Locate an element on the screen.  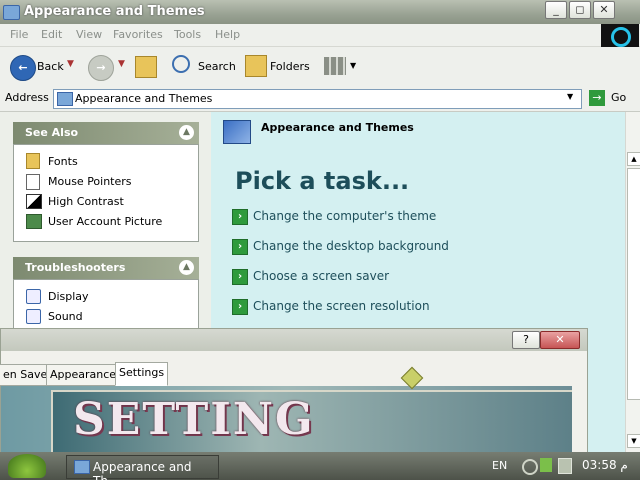
search-label: Search is located at coordinates (217, 66).